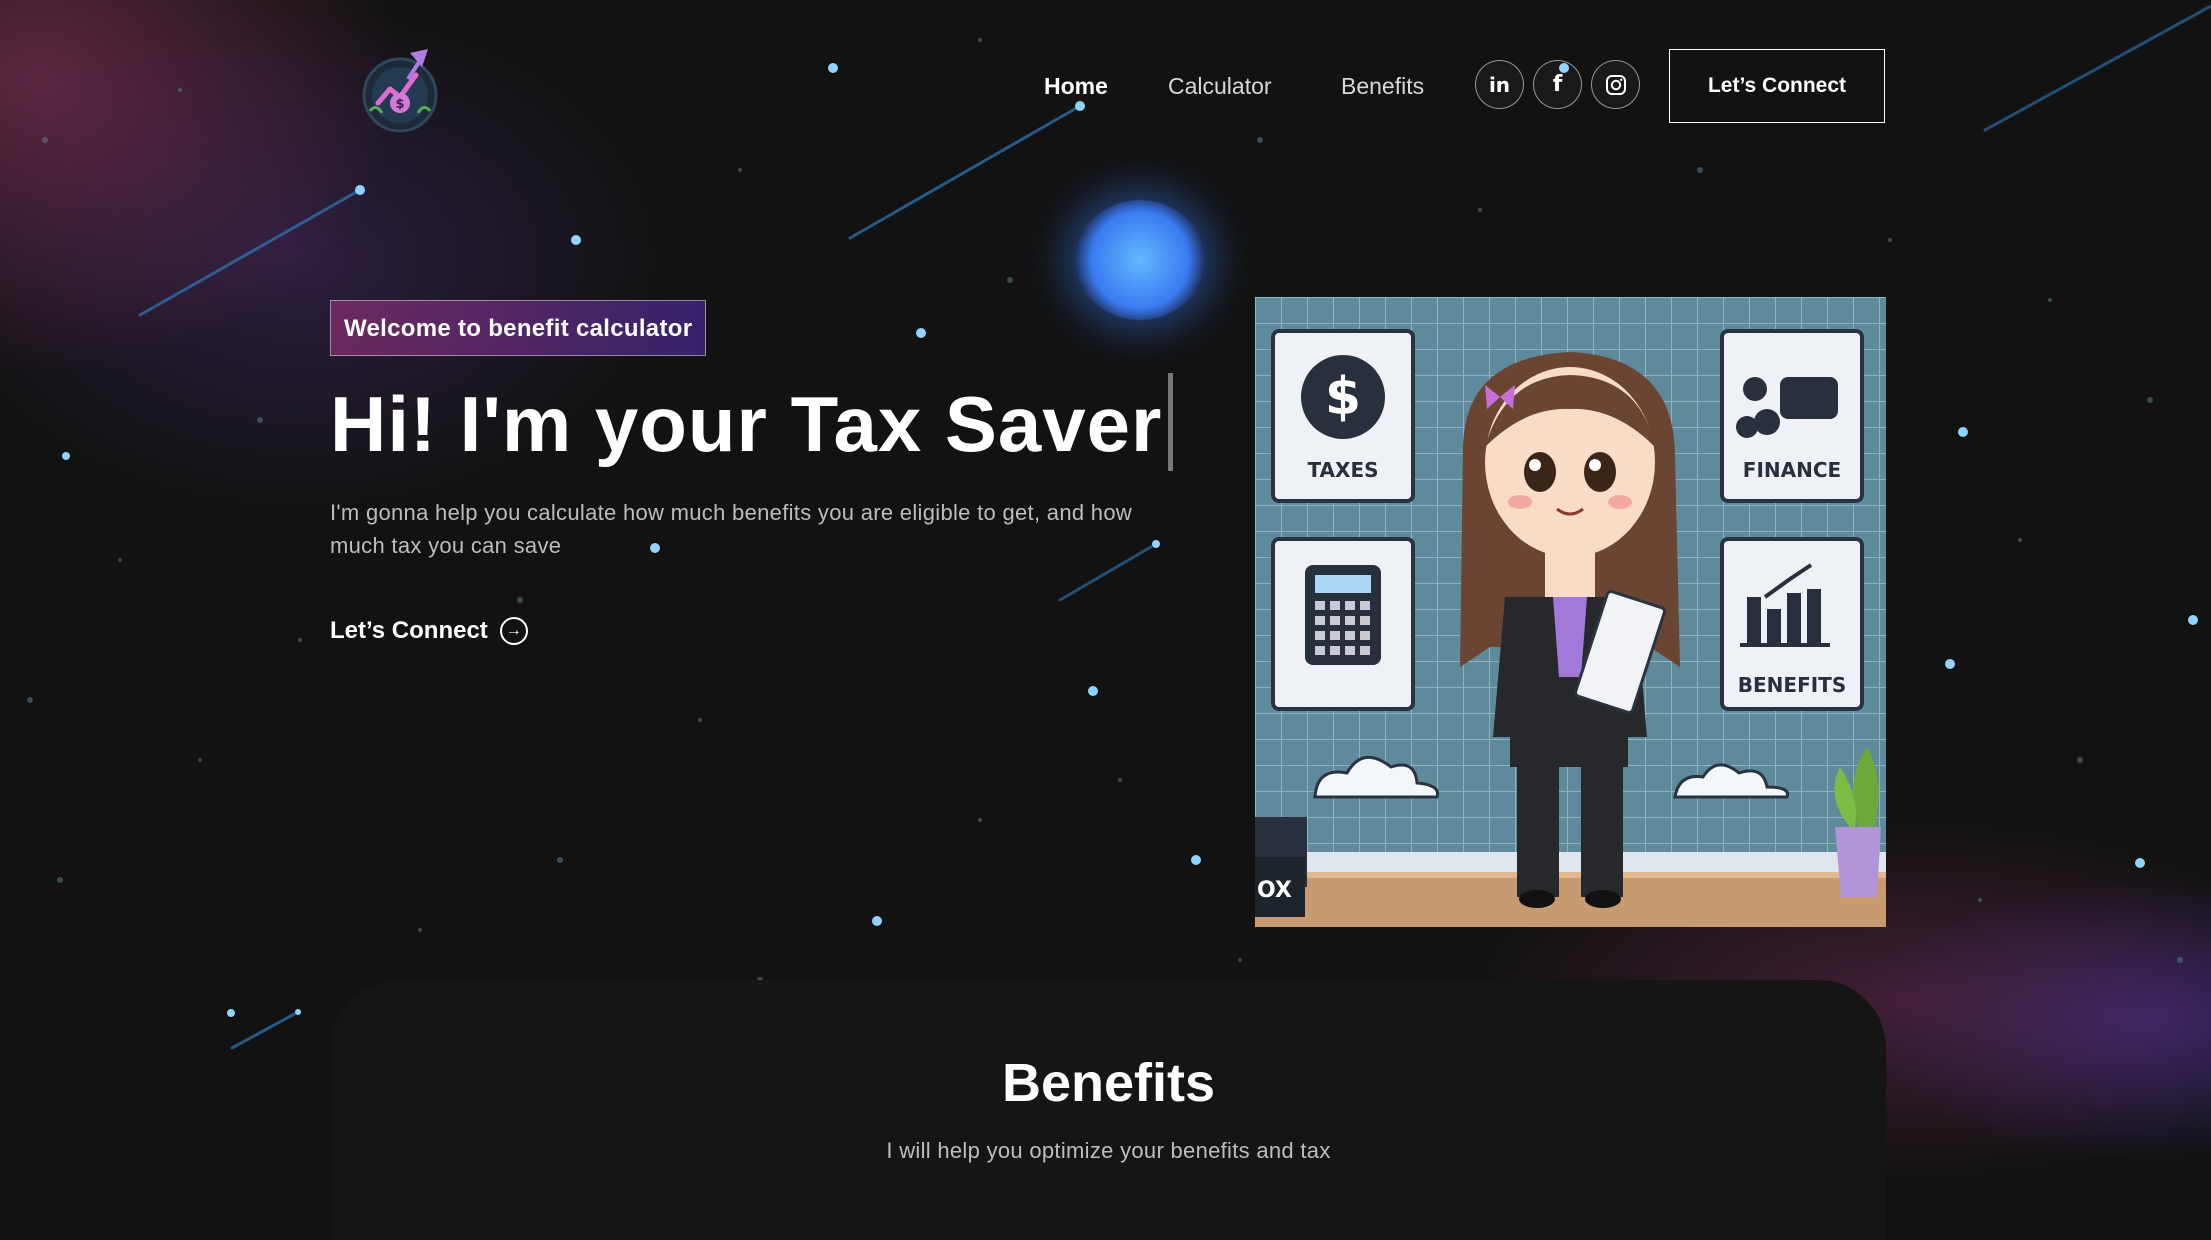  Describe the element at coordinates (1342, 470) in the screenshot. I see `taxes-label: TAXES` at that location.